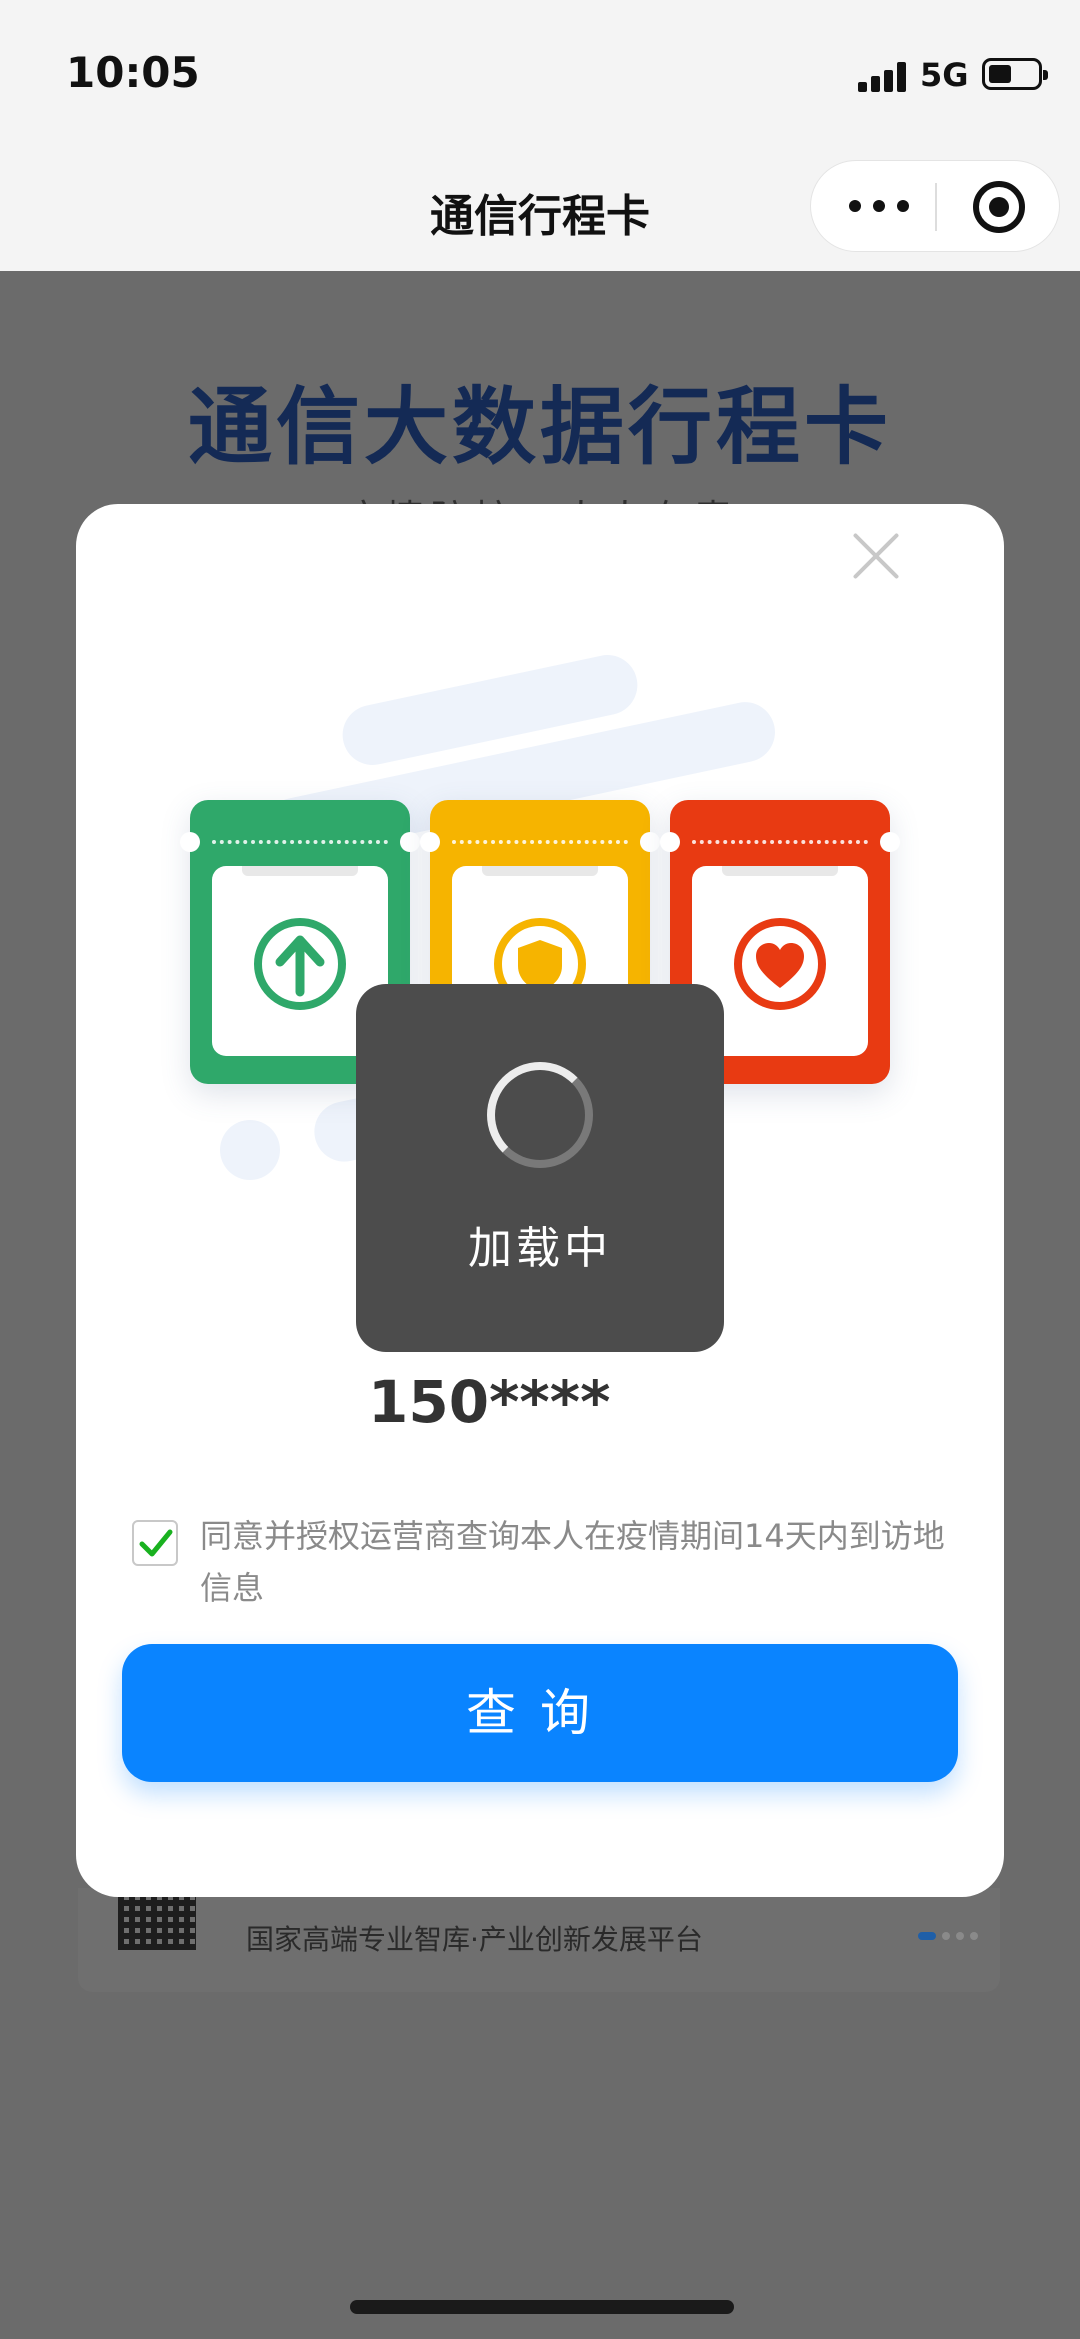 The width and height of the screenshot is (1080, 2339). What do you see at coordinates (883, 77) in the screenshot?
I see `signal-icon` at bounding box center [883, 77].